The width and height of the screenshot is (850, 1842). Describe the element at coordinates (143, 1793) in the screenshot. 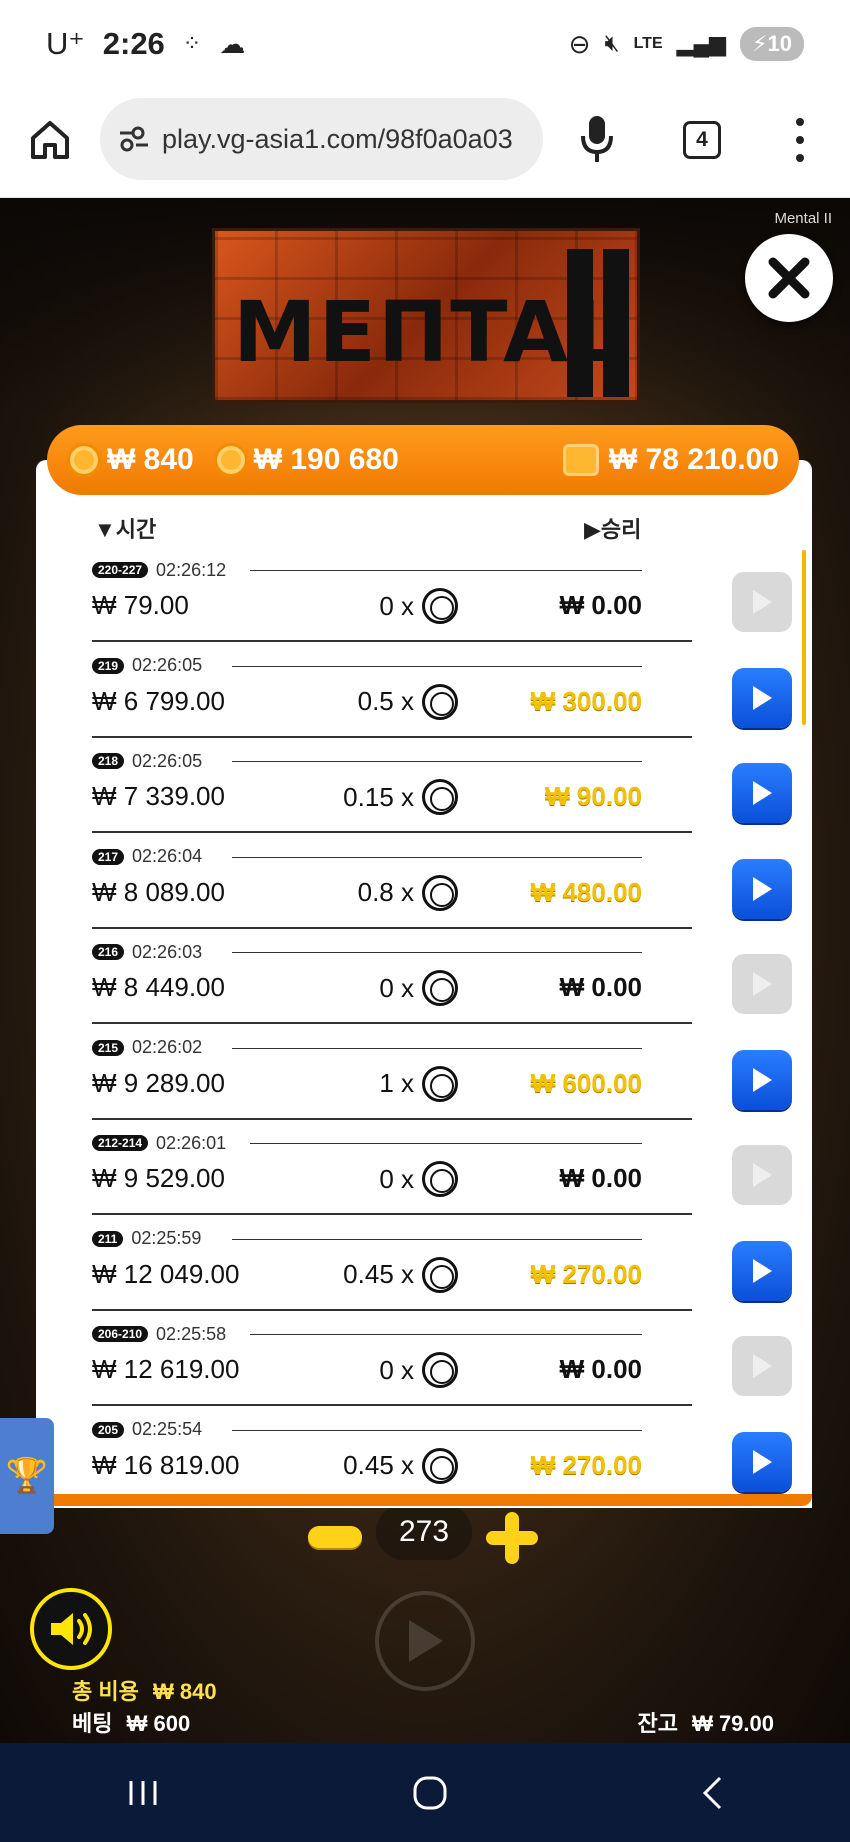

I see `recent-apps-icon` at that location.